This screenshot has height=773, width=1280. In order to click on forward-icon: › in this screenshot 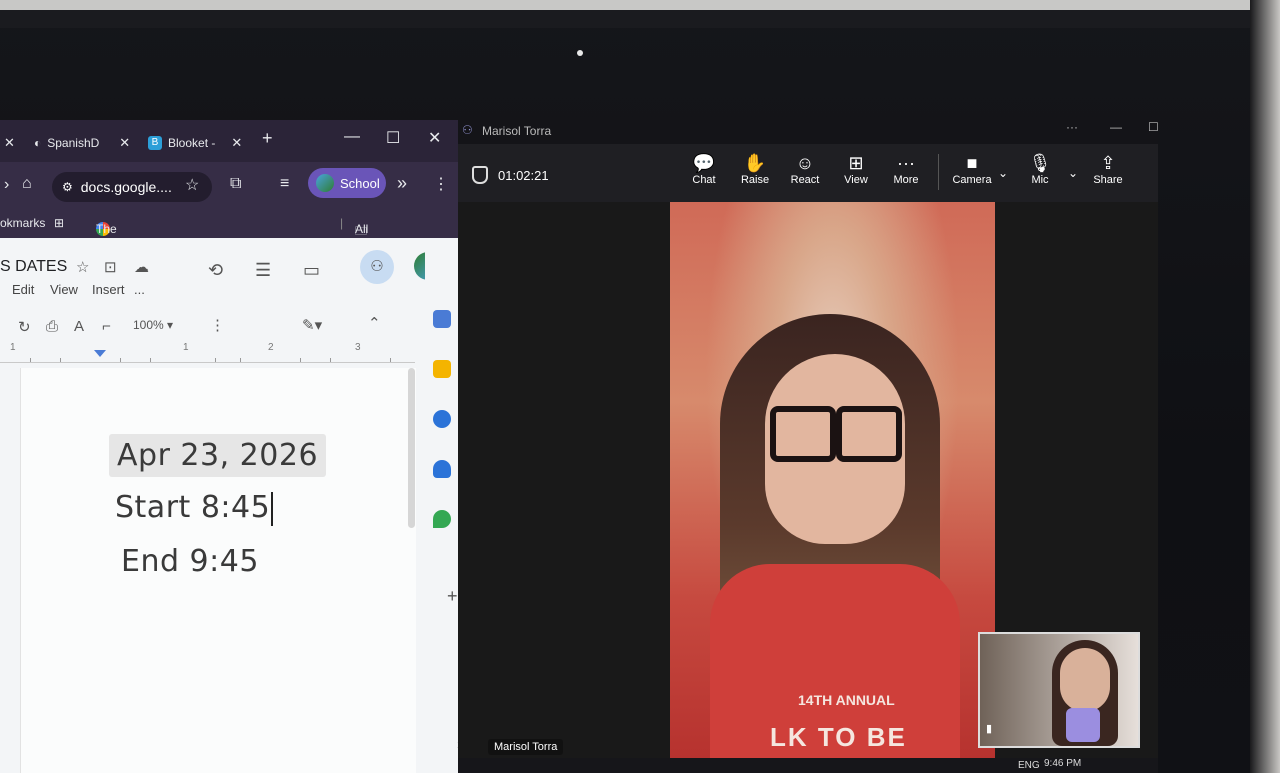, I will do `click(6, 185)`.